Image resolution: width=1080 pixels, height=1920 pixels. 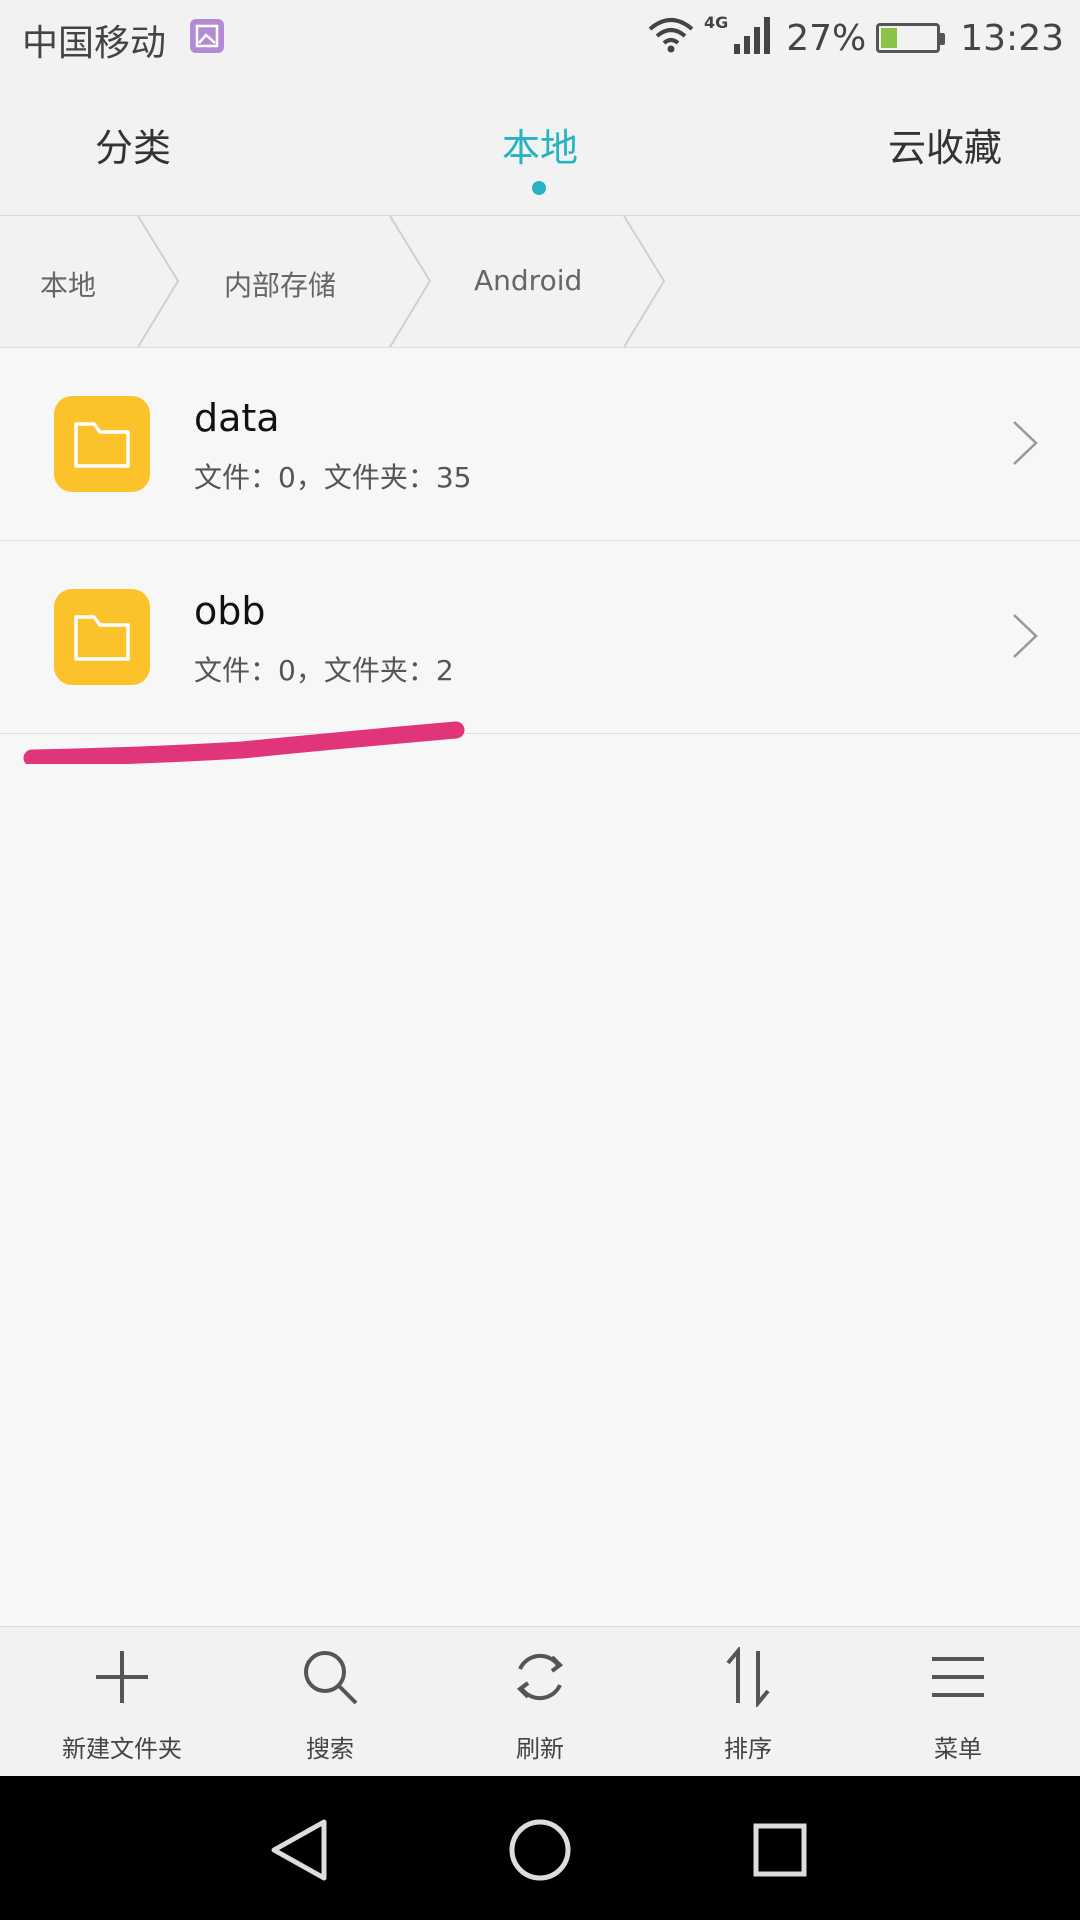 What do you see at coordinates (280, 284) in the screenshot?
I see `breadcrumb-internal-storage: 内部存储` at bounding box center [280, 284].